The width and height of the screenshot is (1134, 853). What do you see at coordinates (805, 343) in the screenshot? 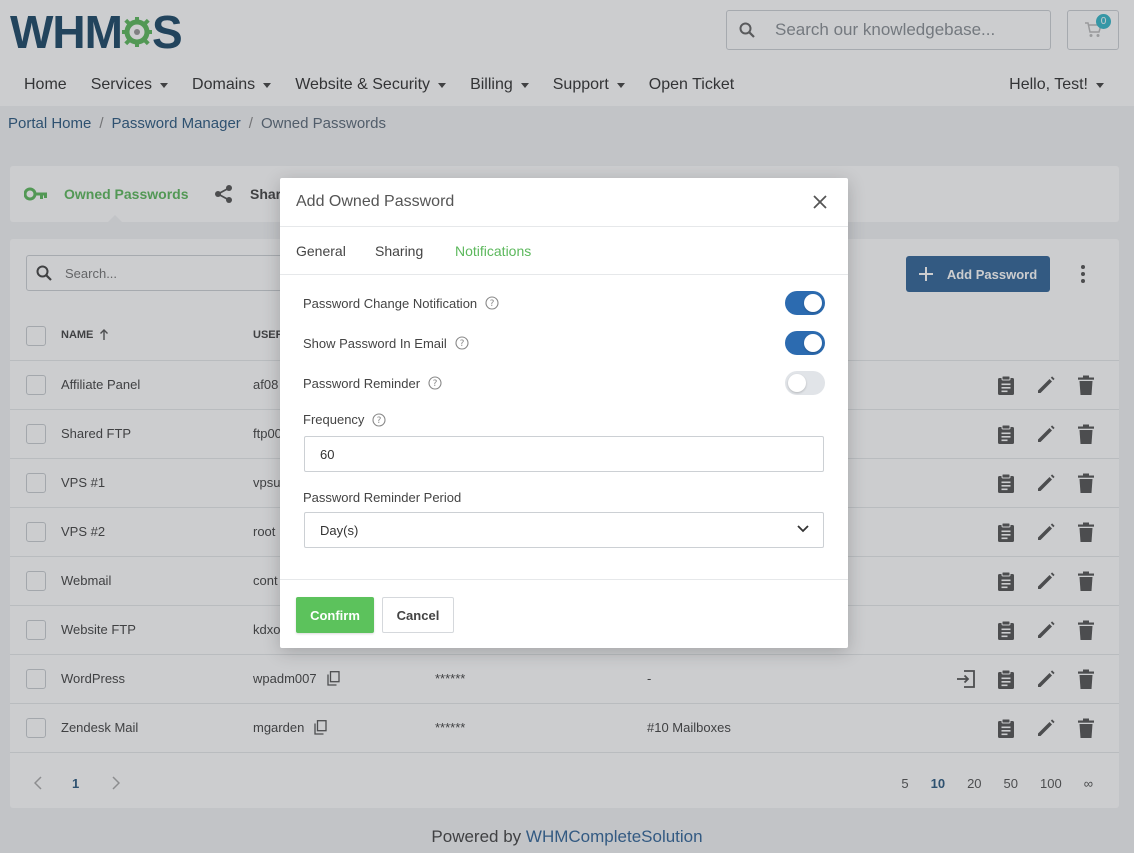
I see `show-password-in-email-toggle` at bounding box center [805, 343].